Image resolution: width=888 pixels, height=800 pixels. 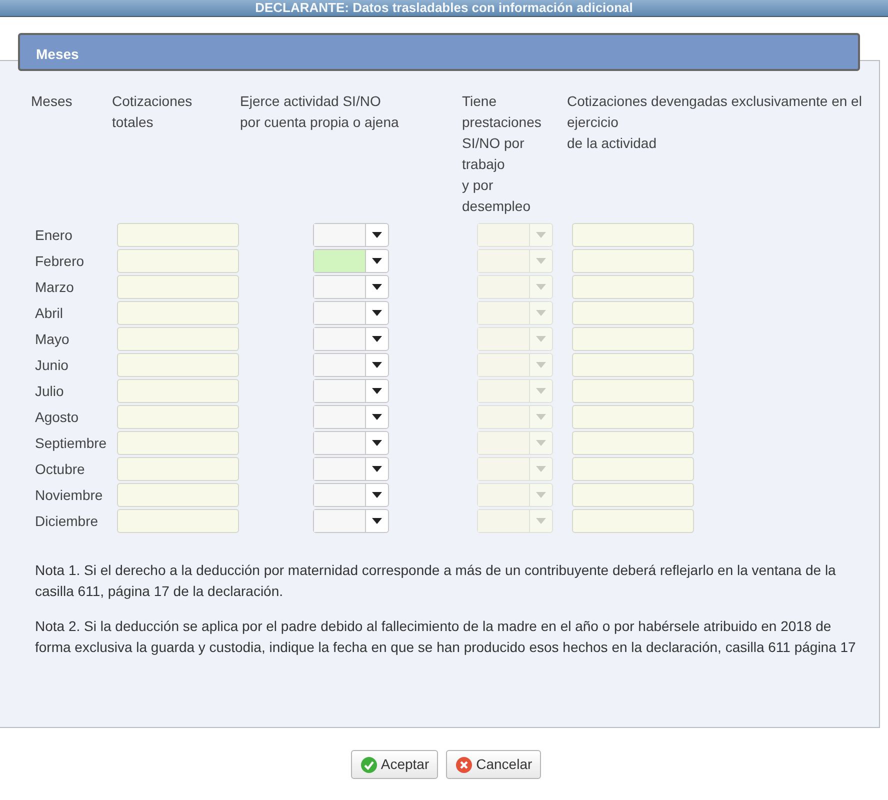 What do you see at coordinates (57, 417) in the screenshot?
I see `month-label: Agosto` at bounding box center [57, 417].